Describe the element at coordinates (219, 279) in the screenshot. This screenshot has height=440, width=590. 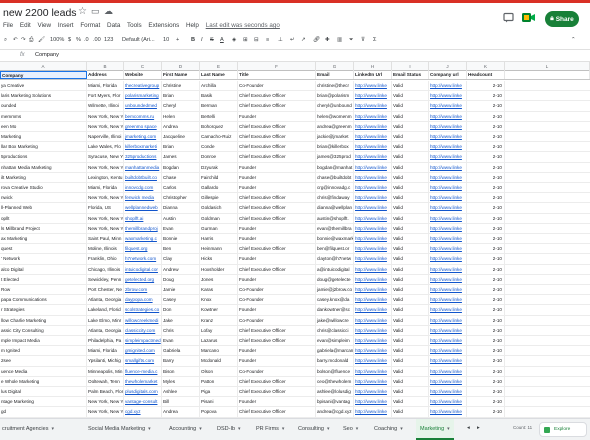
I see `table-cell: Jones` at that location.